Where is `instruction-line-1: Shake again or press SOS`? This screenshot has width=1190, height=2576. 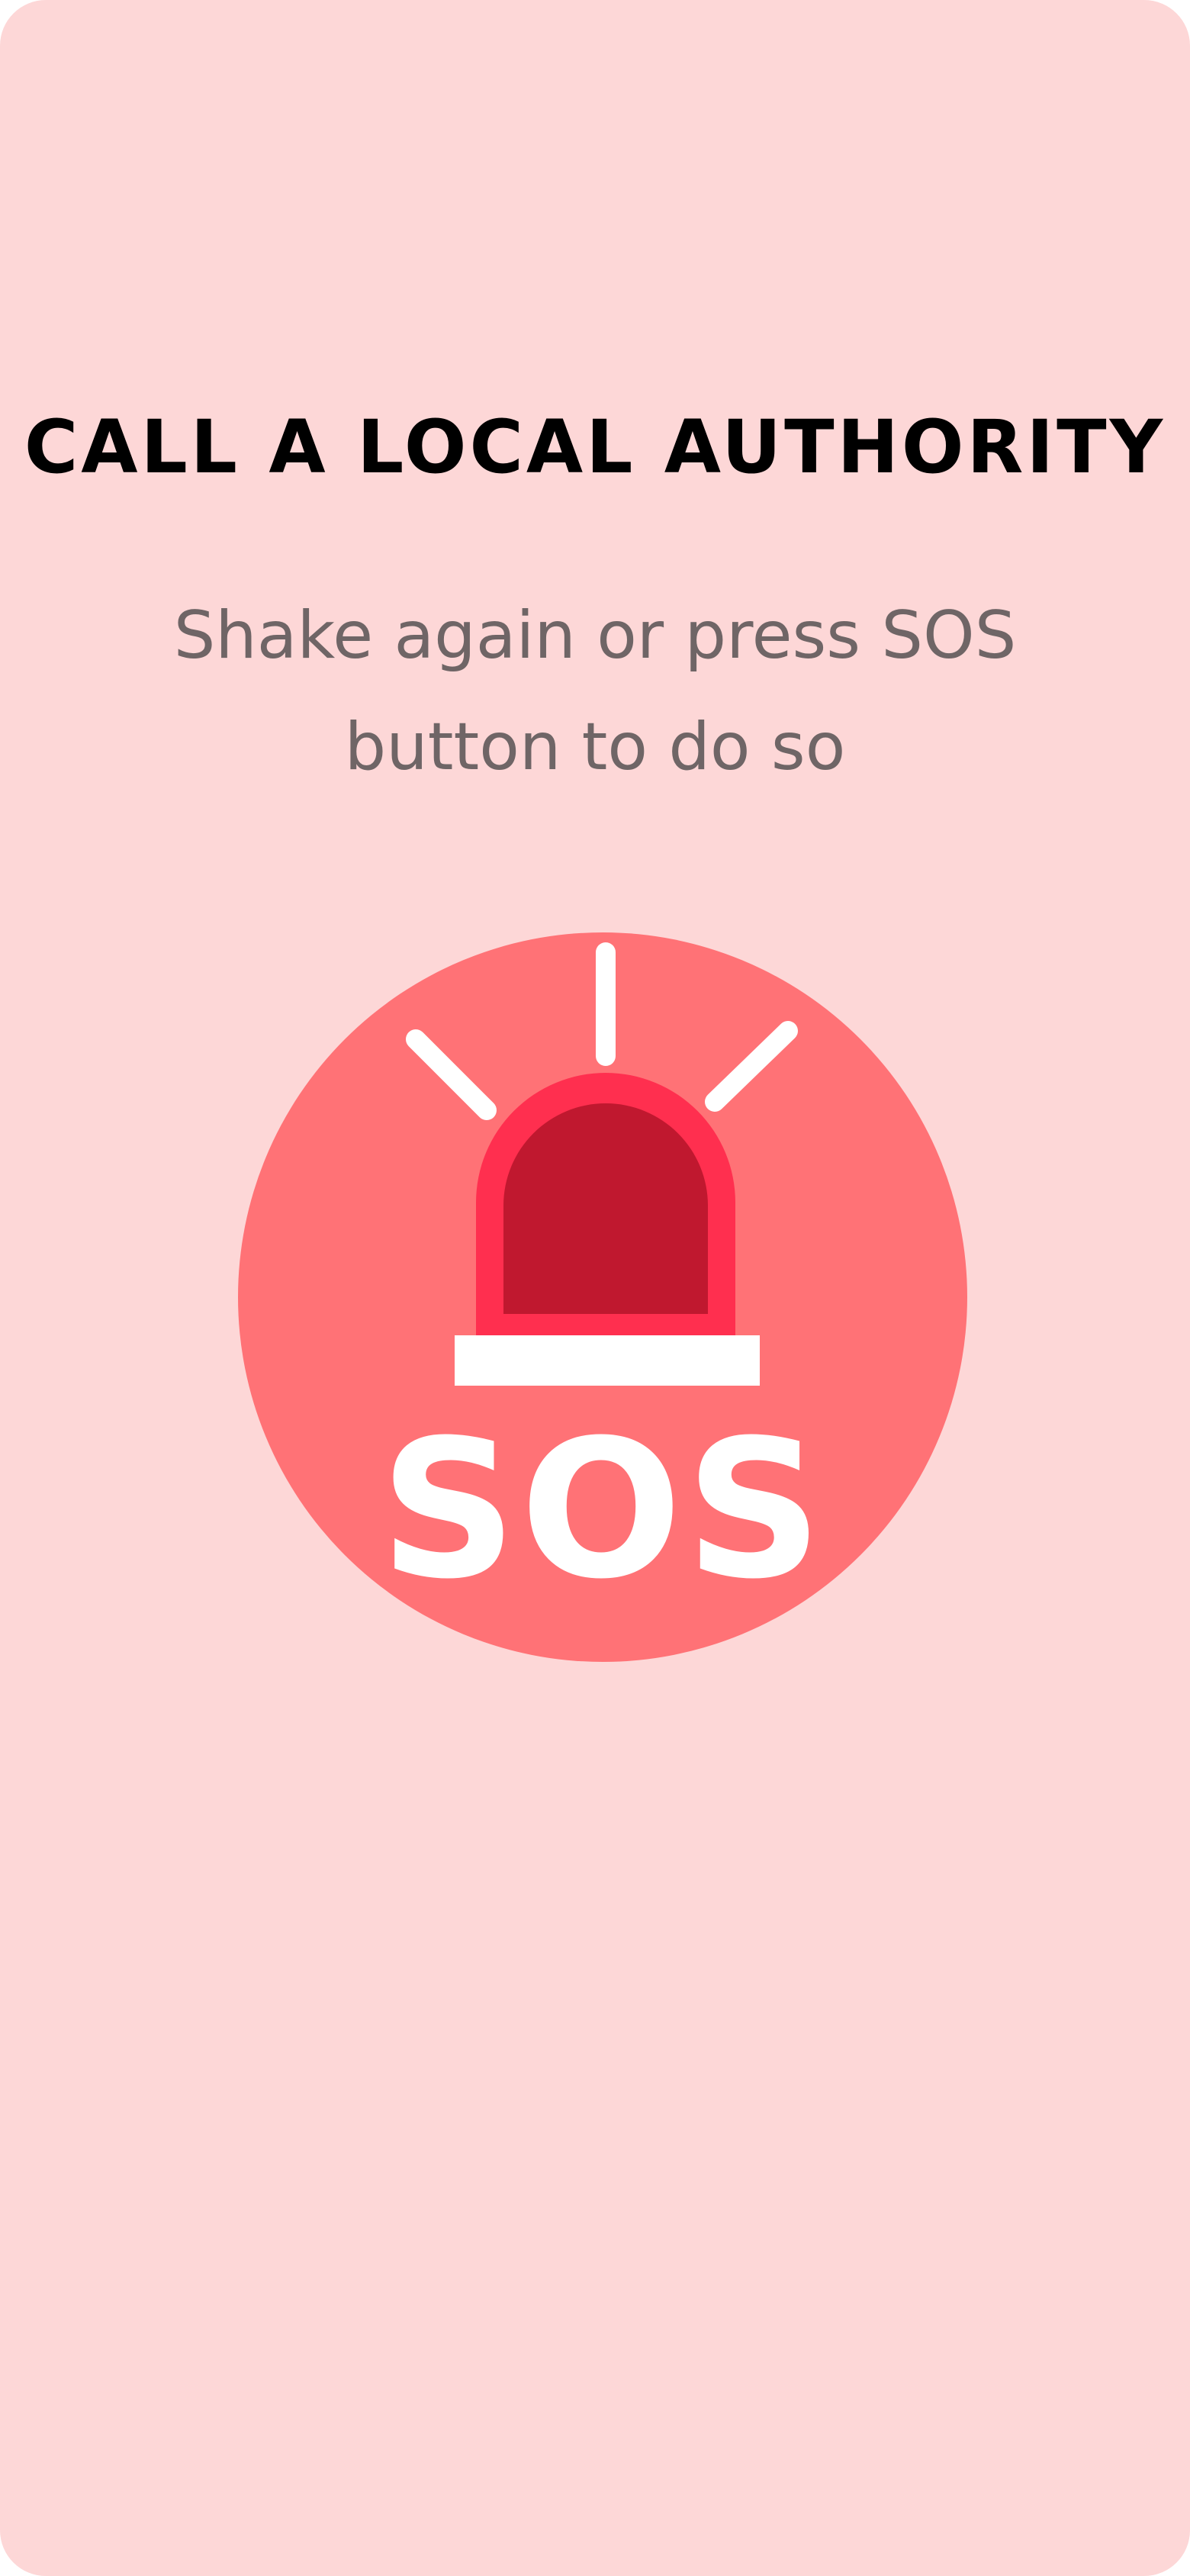
instruction-line-1: Shake again or press SOS is located at coordinates (595, 635).